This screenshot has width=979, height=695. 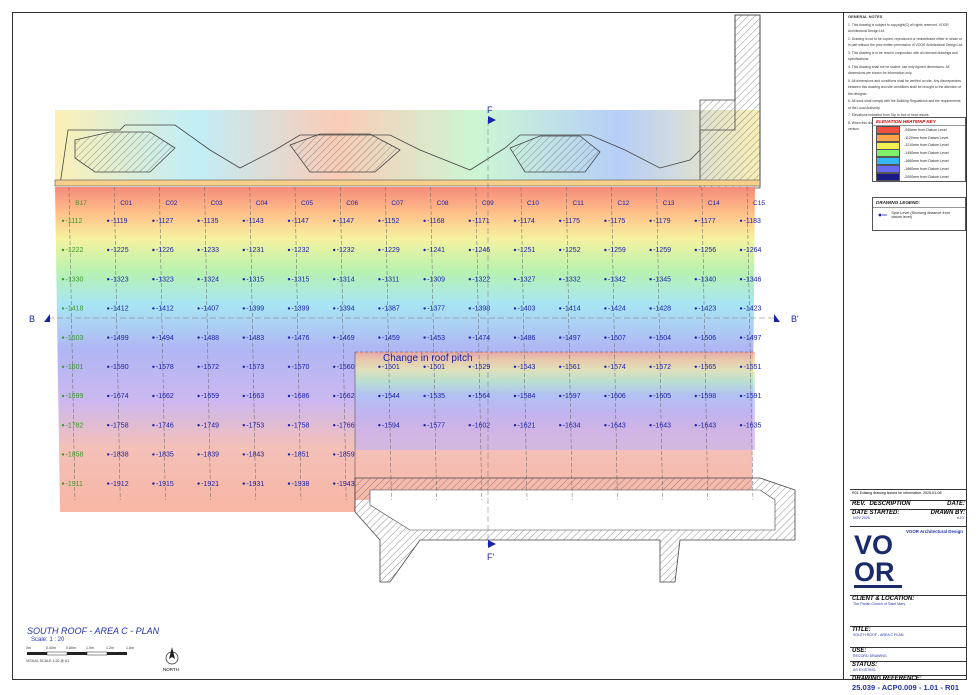 I want to click on spot-level-value: -1843, so click(x=255, y=455).